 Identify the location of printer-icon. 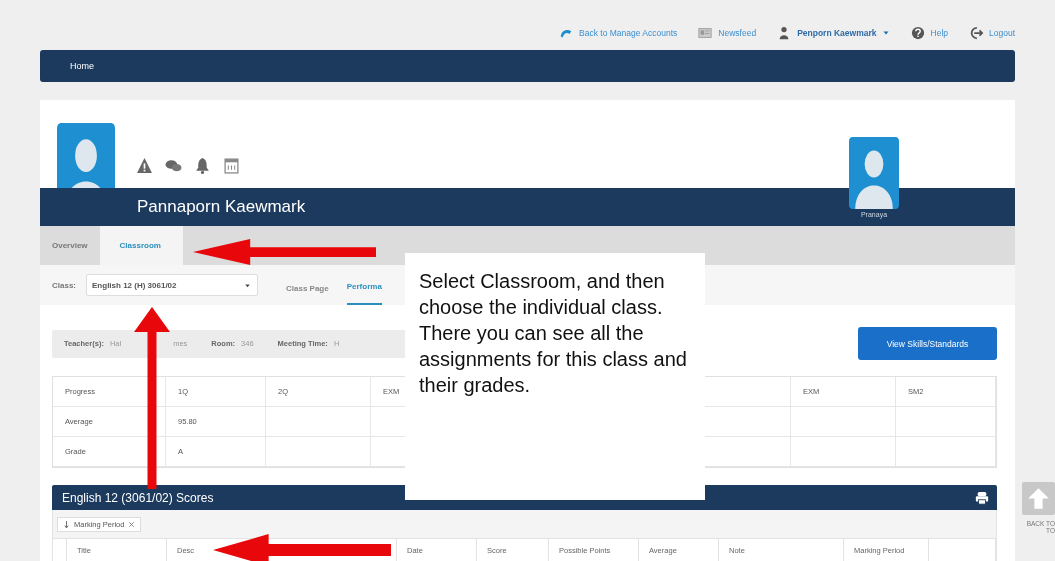
(982, 497).